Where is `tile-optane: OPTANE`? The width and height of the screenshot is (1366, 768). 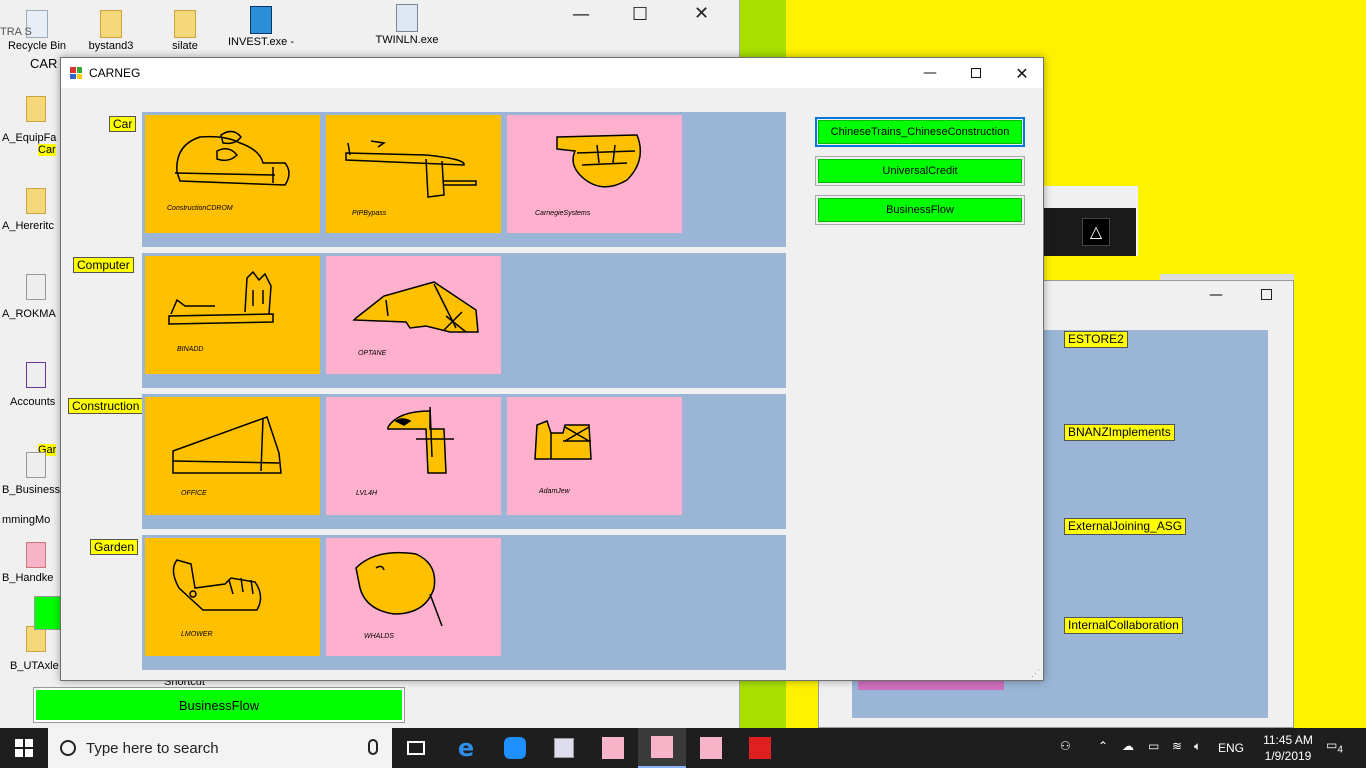 tile-optane: OPTANE is located at coordinates (413, 315).